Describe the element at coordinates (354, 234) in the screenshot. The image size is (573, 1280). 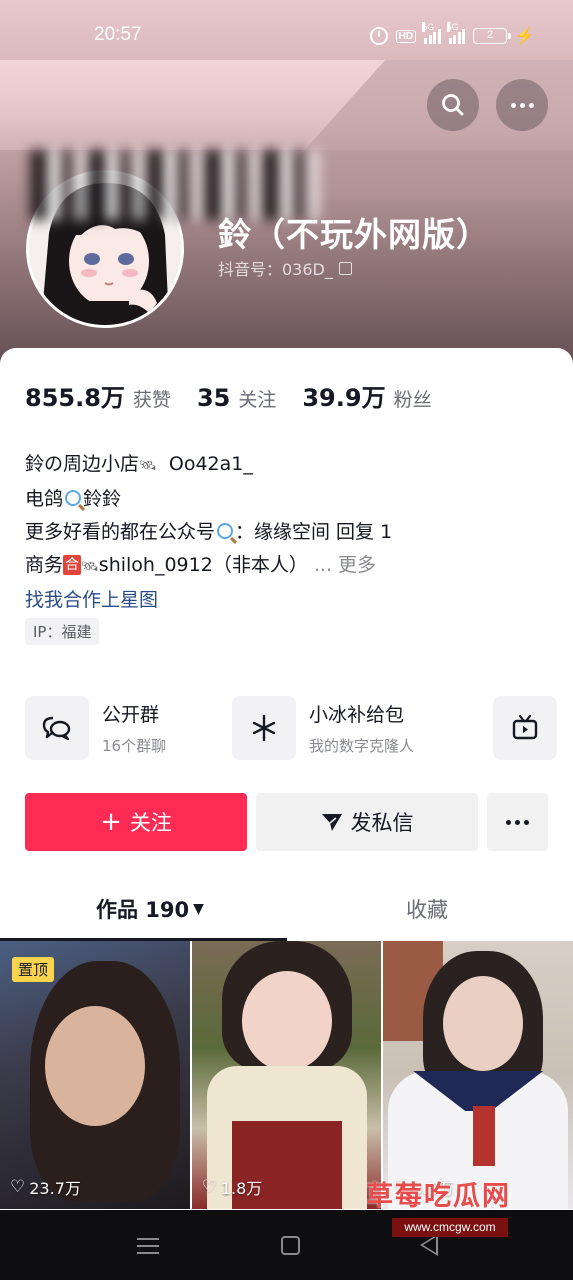
I see `profile-nickname: 鈴（不玩外网版）` at that location.